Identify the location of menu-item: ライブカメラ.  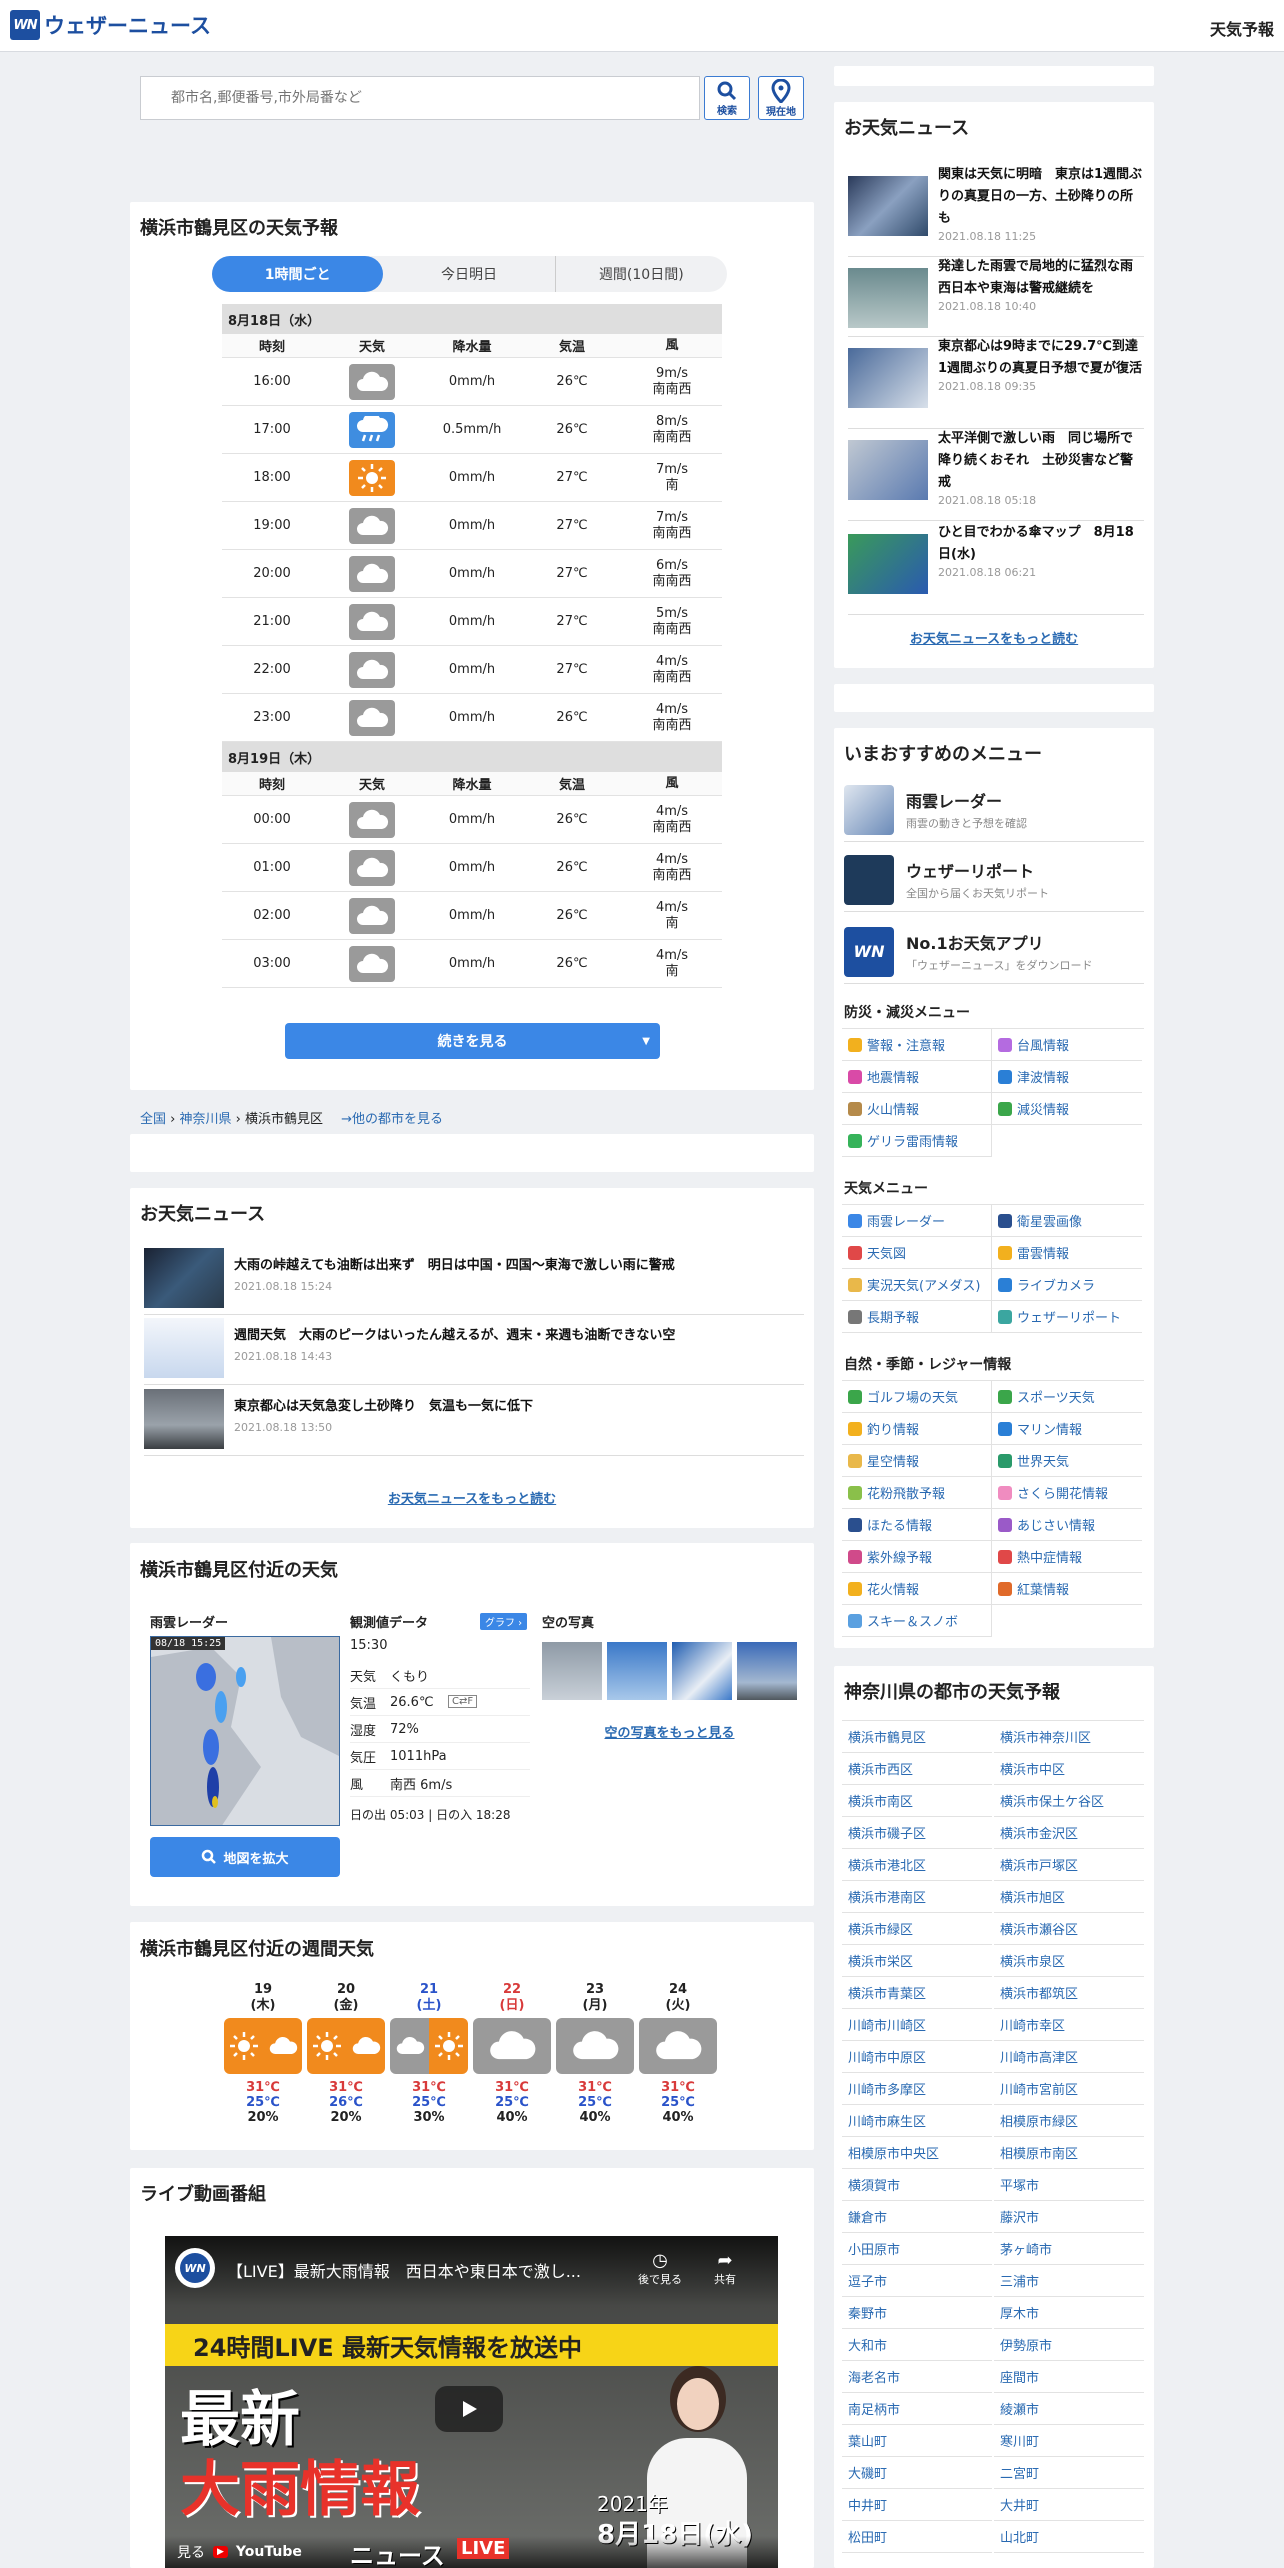
(1067, 1285).